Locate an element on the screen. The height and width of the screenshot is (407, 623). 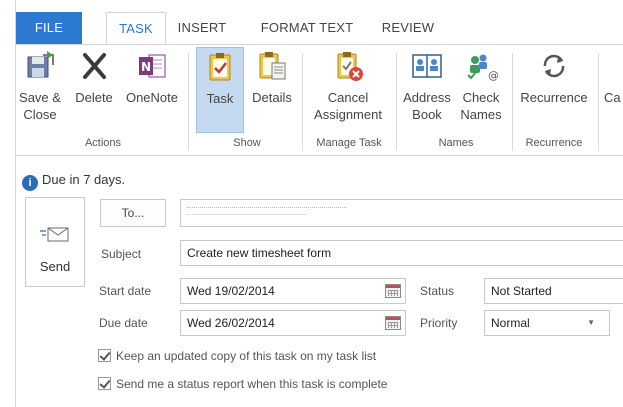
address-book-icon is located at coordinates (427, 66).